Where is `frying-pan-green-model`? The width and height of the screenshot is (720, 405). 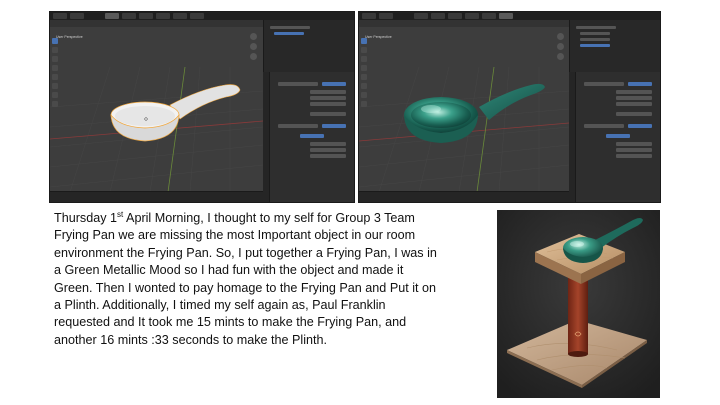
frying-pan-green-model is located at coordinates (474, 113).